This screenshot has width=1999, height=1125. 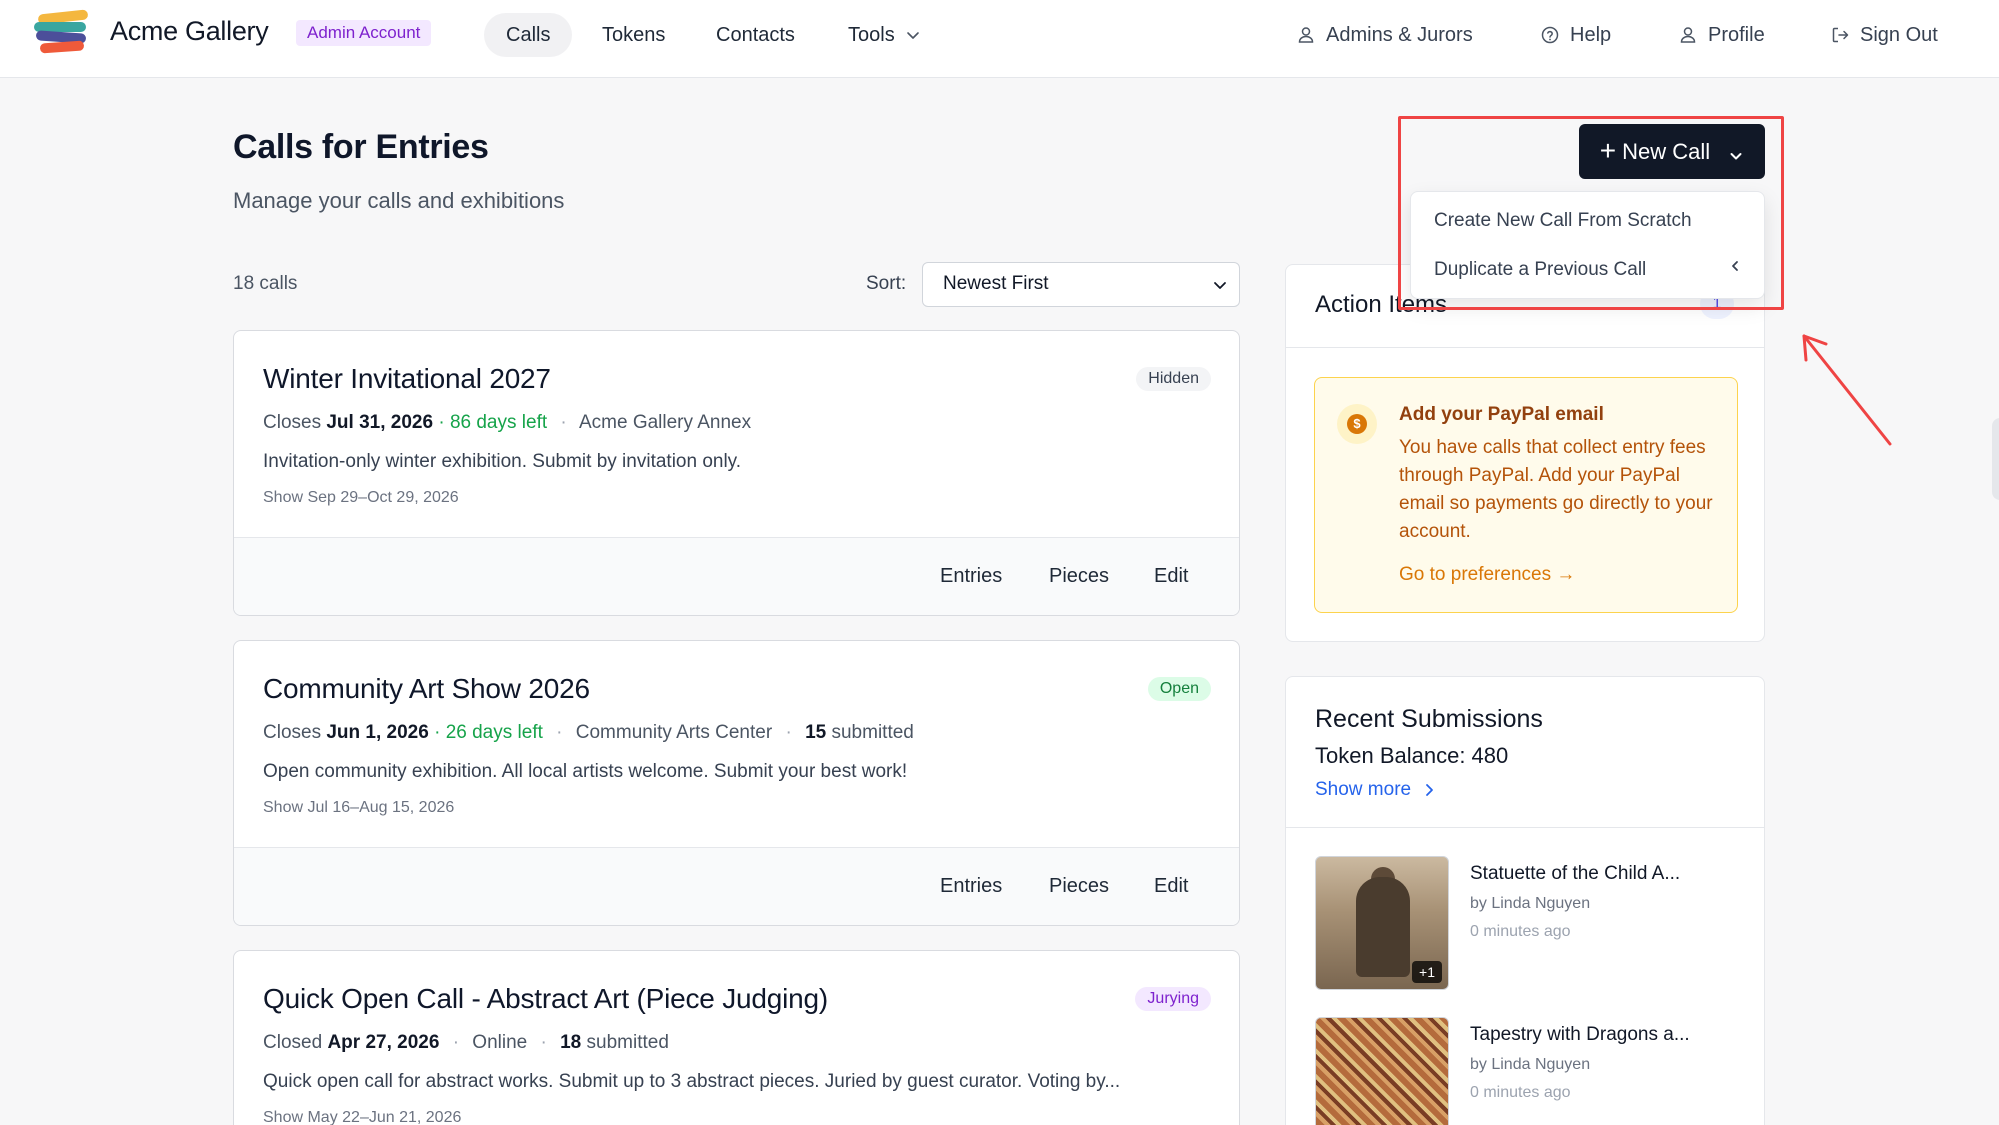 I want to click on annotation-arrow-icon, so click(x=1847, y=390).